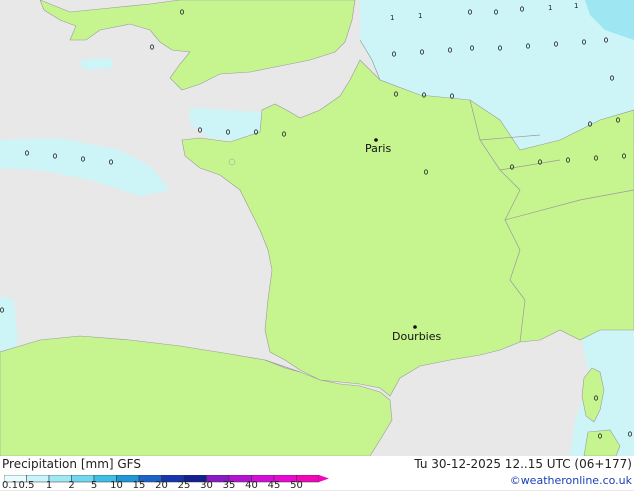 The image size is (634, 491). I want to click on city-label-dourbies: Dourbies, so click(417, 336).